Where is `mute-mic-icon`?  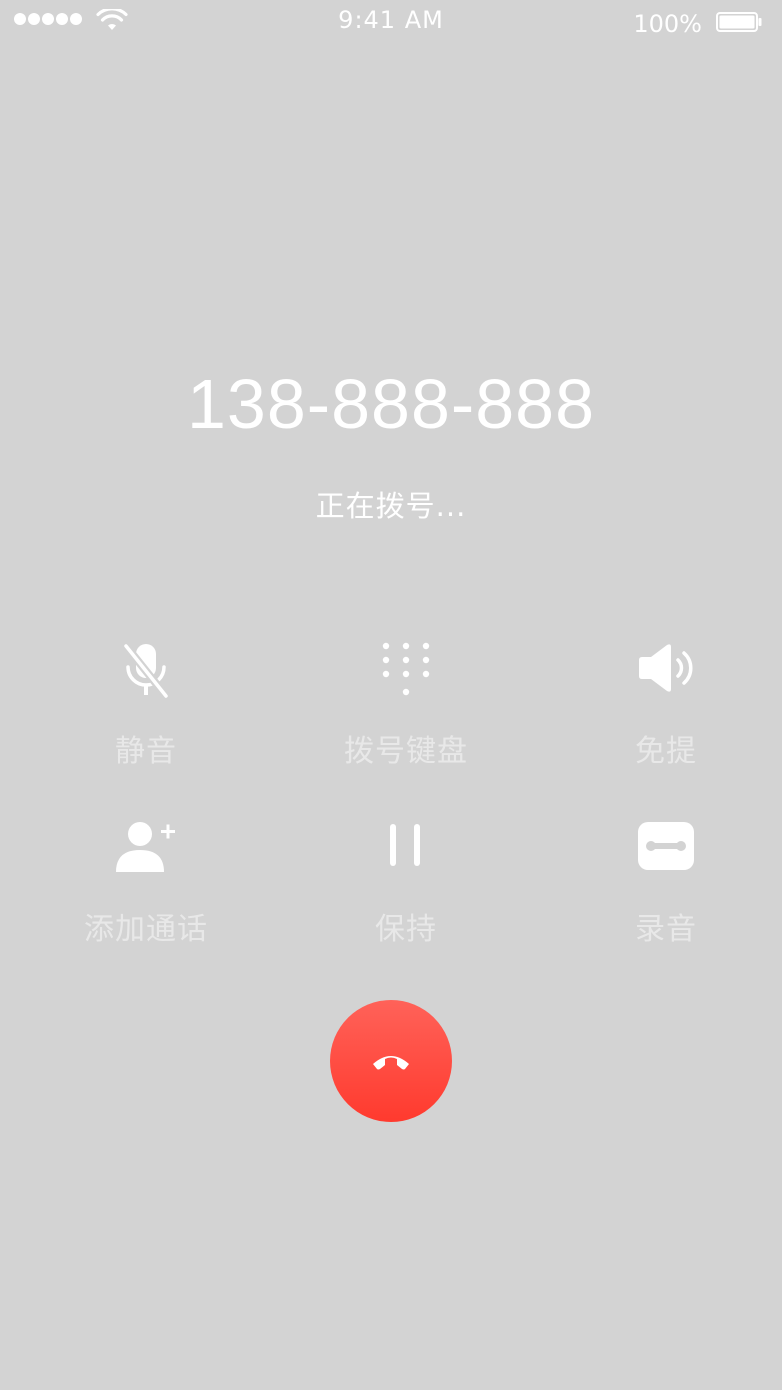 mute-mic-icon is located at coordinates (146, 671).